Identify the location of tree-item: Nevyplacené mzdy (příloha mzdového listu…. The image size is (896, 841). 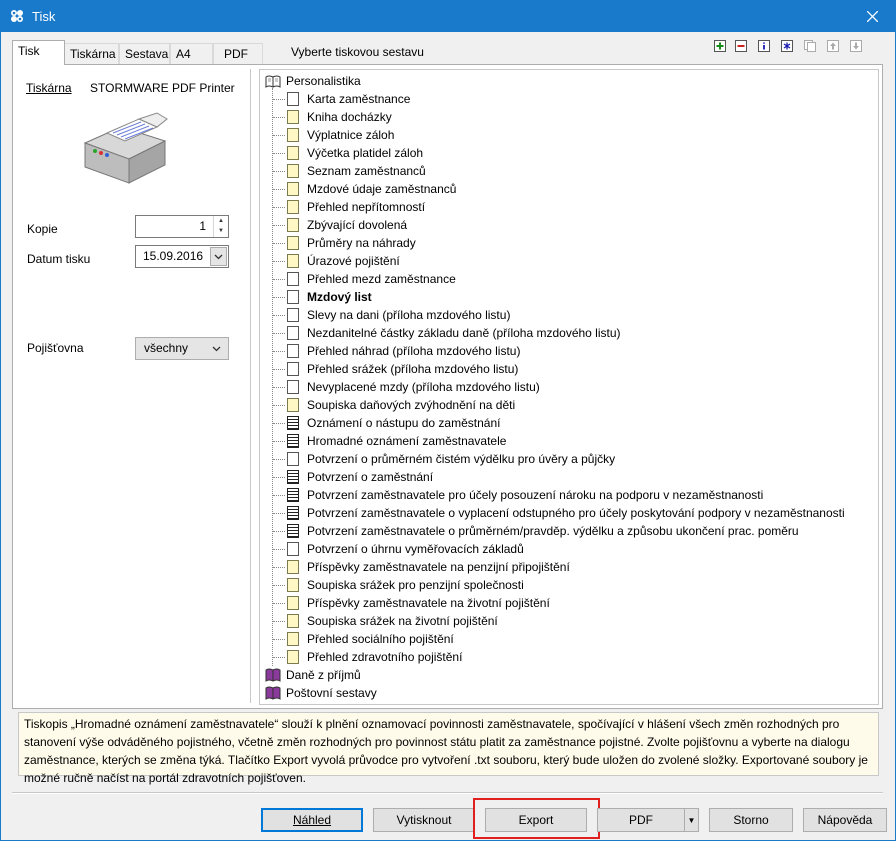
(413, 387).